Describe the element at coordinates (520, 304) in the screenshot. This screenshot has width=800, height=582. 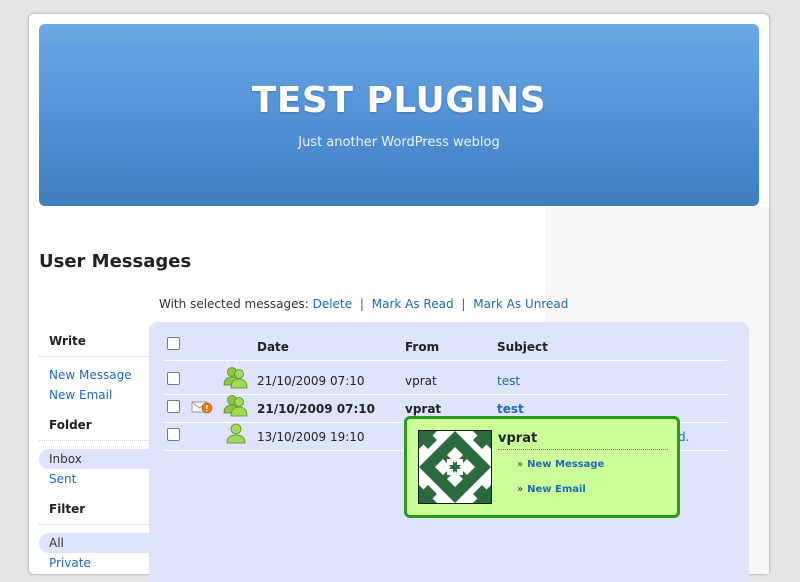
I see `mark-as-unread-link: Mark As Unread` at that location.